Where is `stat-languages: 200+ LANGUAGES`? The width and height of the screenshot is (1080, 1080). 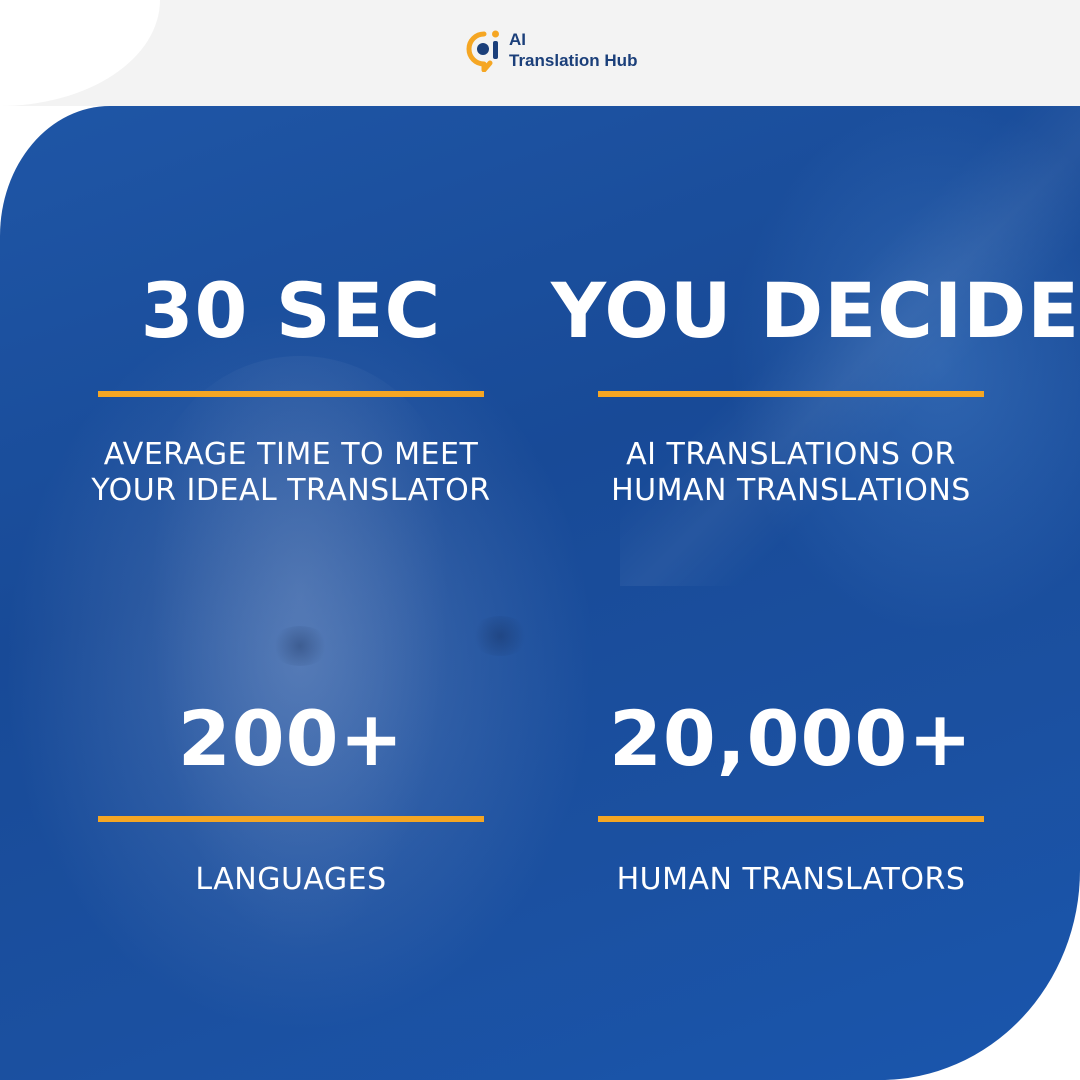
stat-languages: 200+ LANGUAGES is located at coordinates (291, 796).